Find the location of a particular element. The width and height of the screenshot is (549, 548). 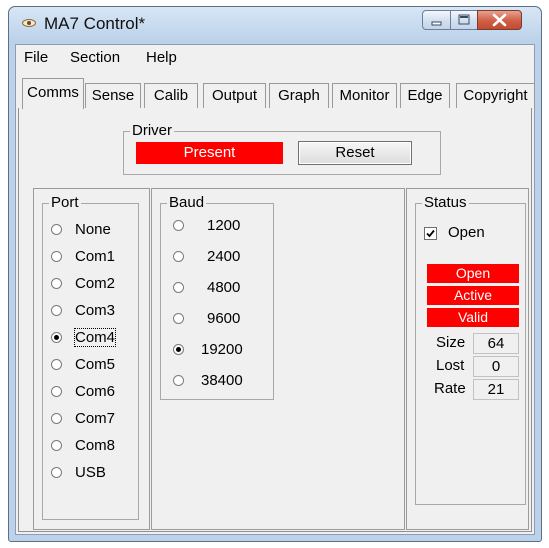

open-checkbox: Open is located at coordinates (469, 233).